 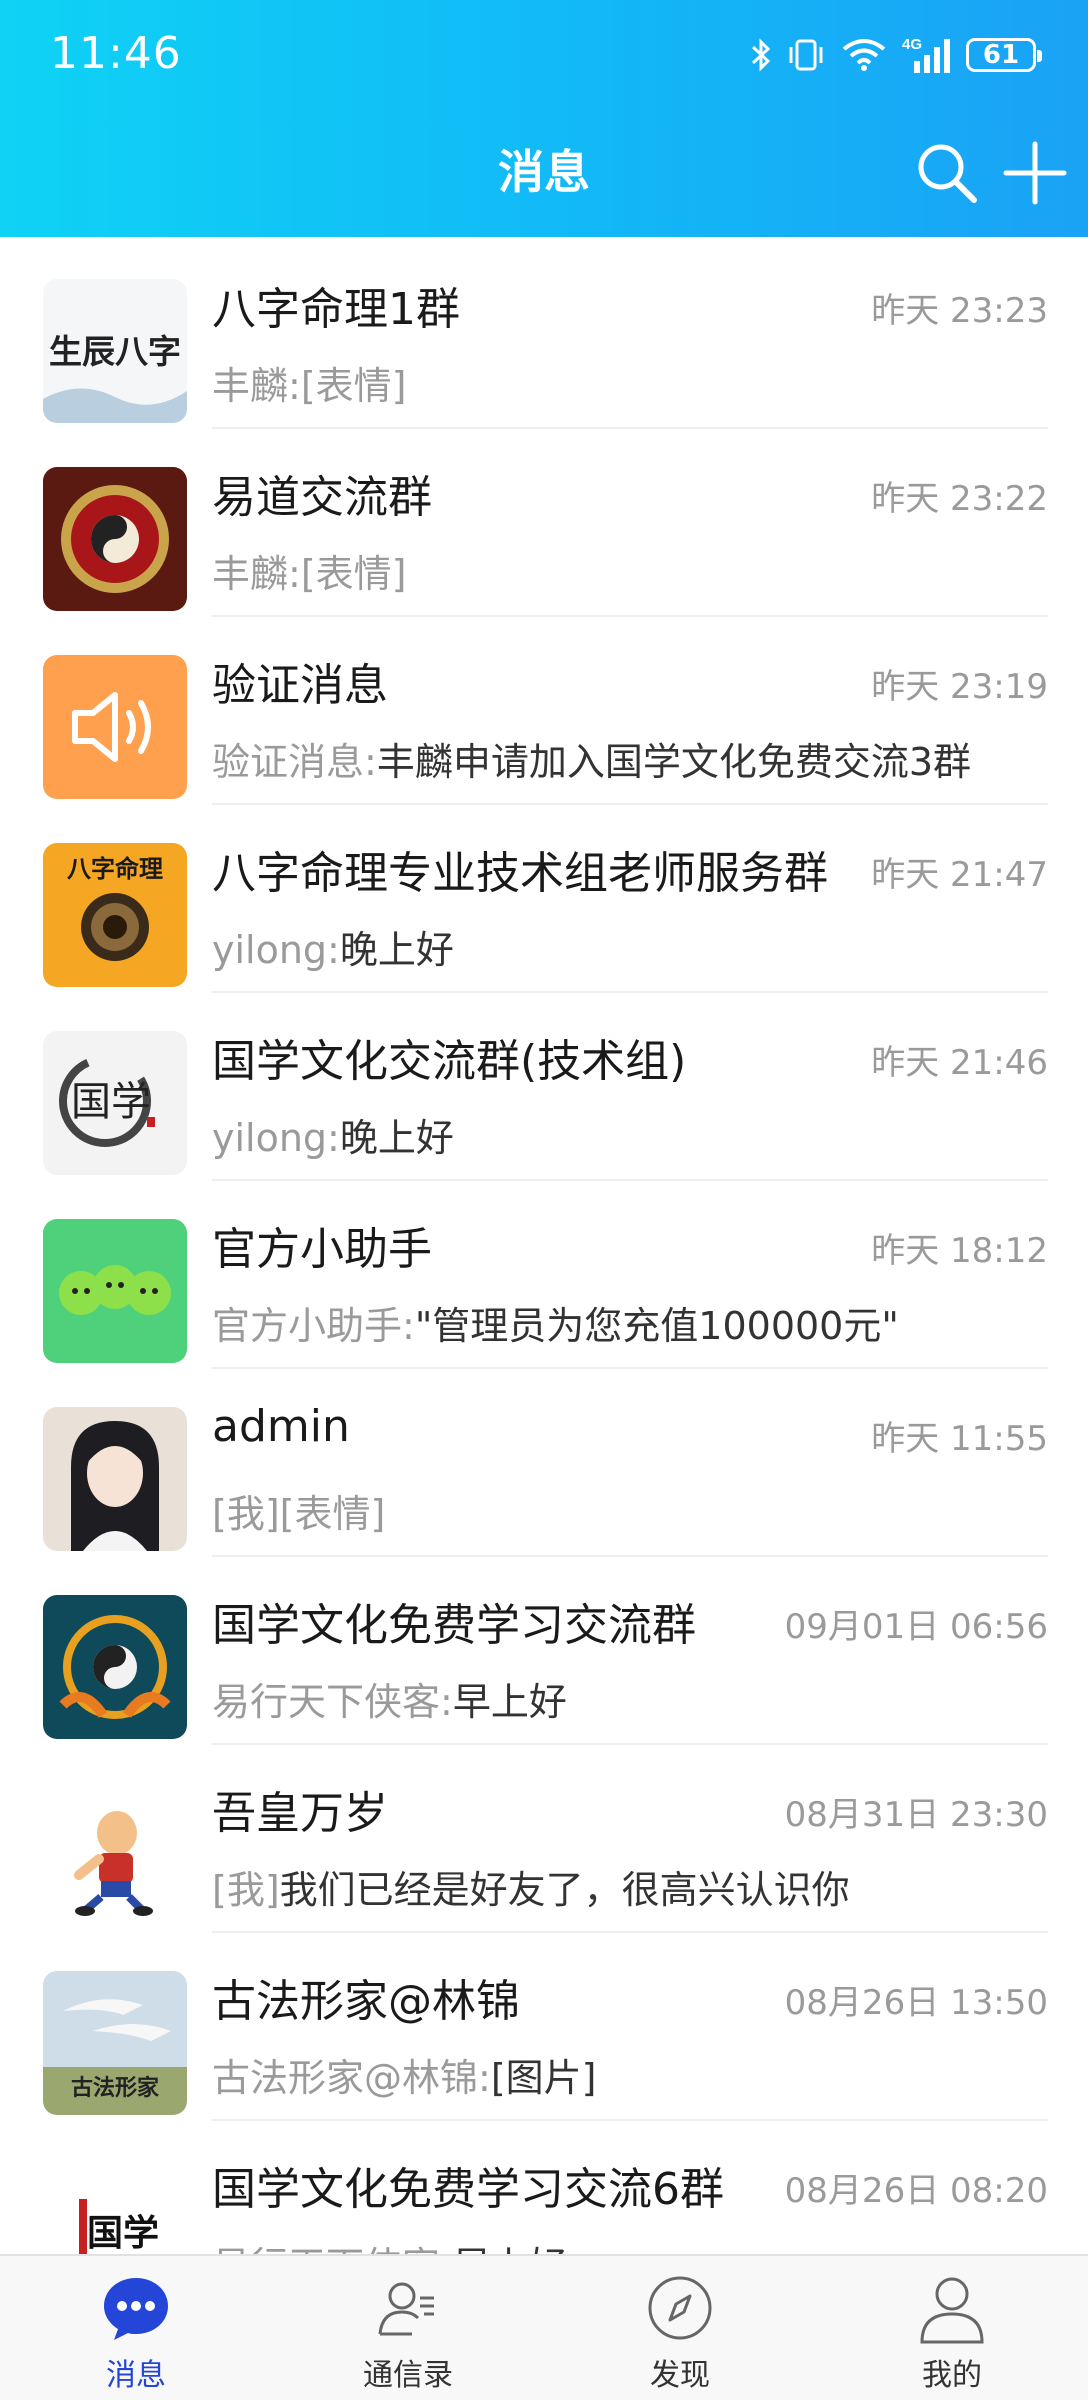 I want to click on assistant-avatar, so click(x=115, y=1291).